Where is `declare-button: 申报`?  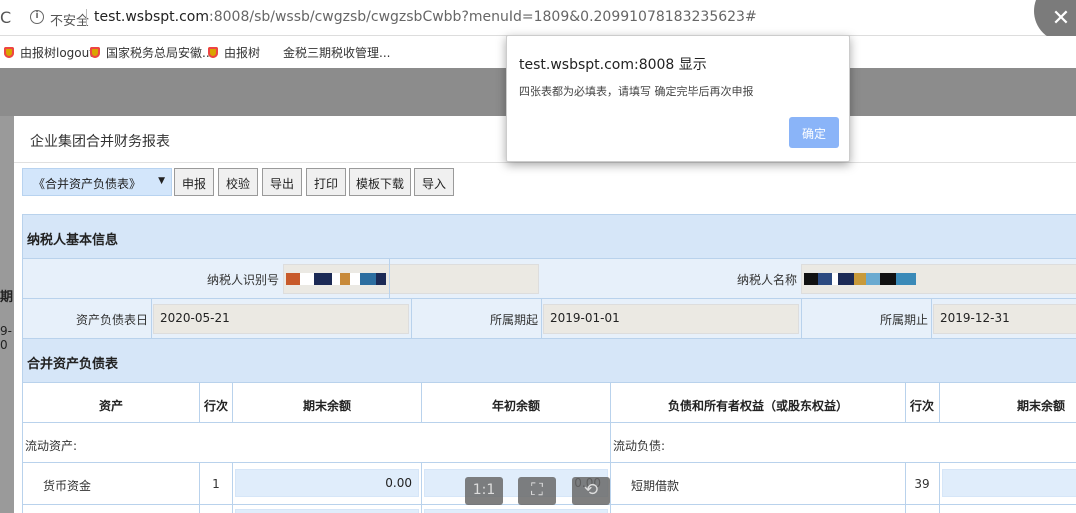 declare-button: 申报 is located at coordinates (194, 182).